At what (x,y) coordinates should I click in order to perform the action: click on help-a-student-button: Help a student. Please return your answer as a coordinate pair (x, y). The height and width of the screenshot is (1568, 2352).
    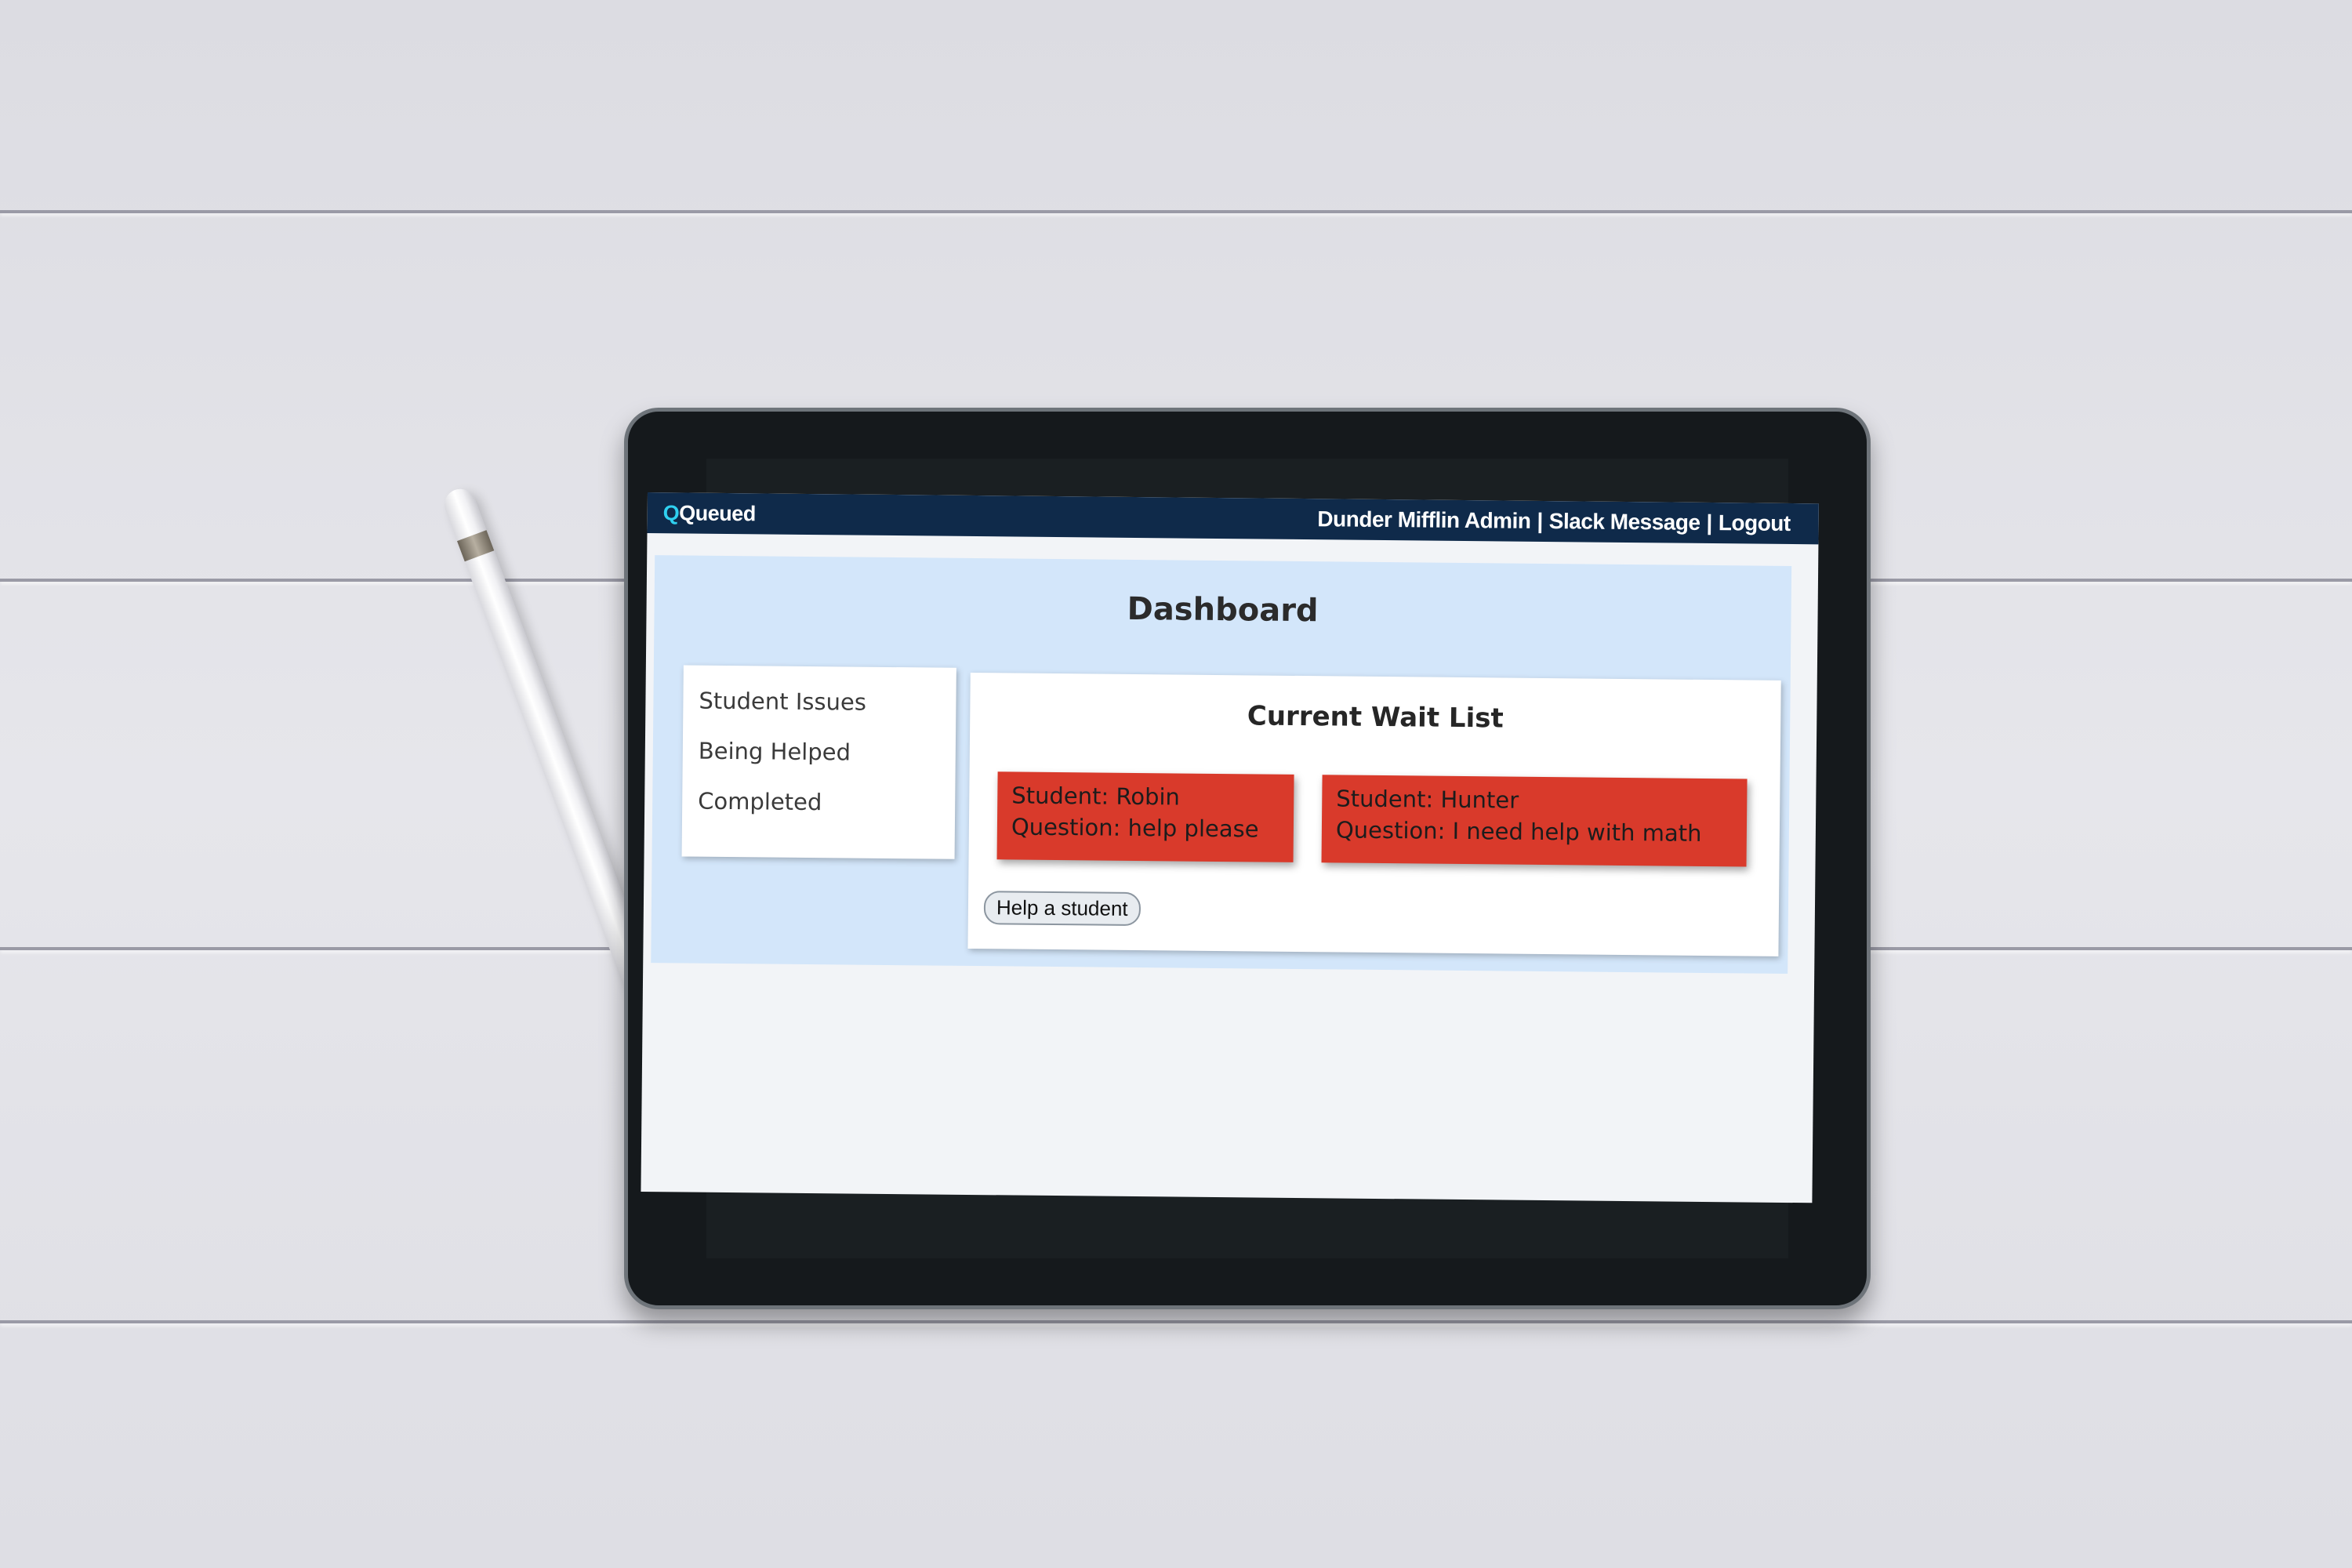
    Looking at the image, I should click on (1062, 909).